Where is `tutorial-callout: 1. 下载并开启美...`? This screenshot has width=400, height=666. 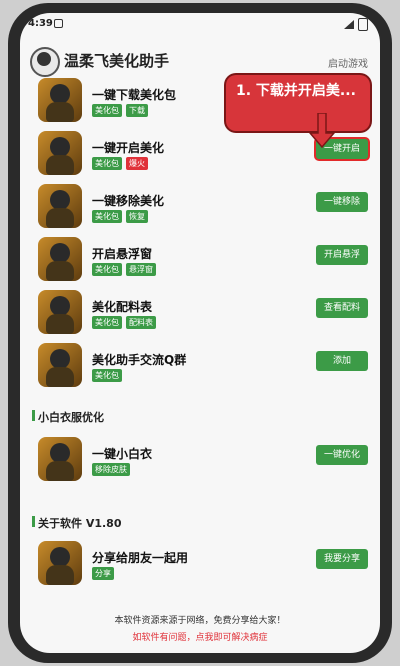 tutorial-callout: 1. 下载并开启美... is located at coordinates (298, 103).